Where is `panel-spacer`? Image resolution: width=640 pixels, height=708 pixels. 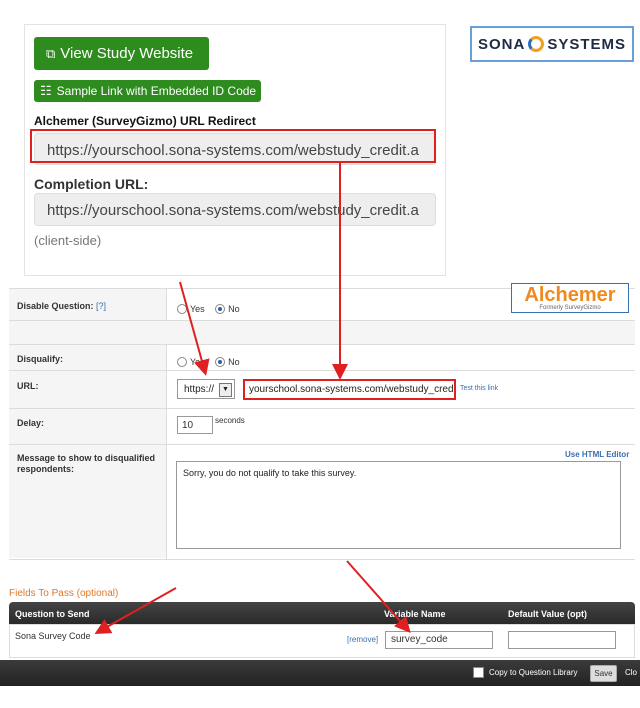
panel-spacer is located at coordinates (322, 332).